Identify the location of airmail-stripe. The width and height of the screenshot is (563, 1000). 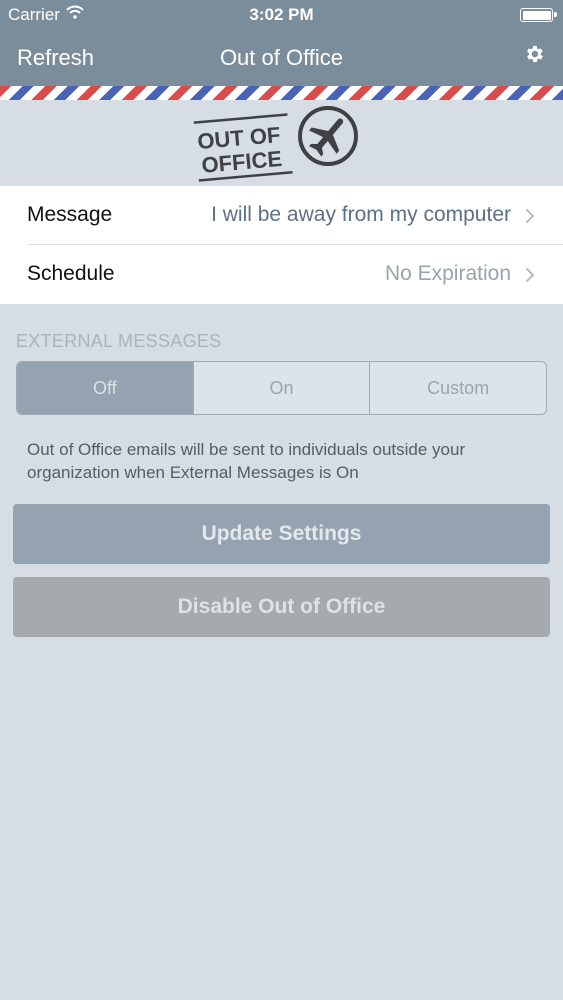
(281, 93).